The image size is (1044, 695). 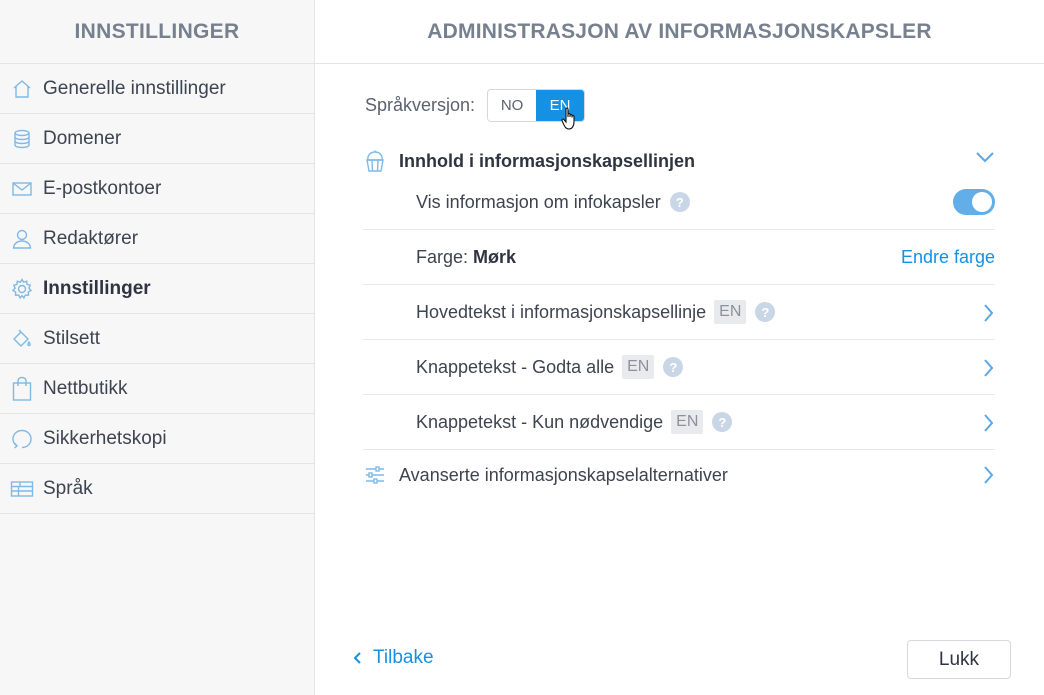 I want to click on language-version-row: Språkversjon: NO EN, so click(x=475, y=105).